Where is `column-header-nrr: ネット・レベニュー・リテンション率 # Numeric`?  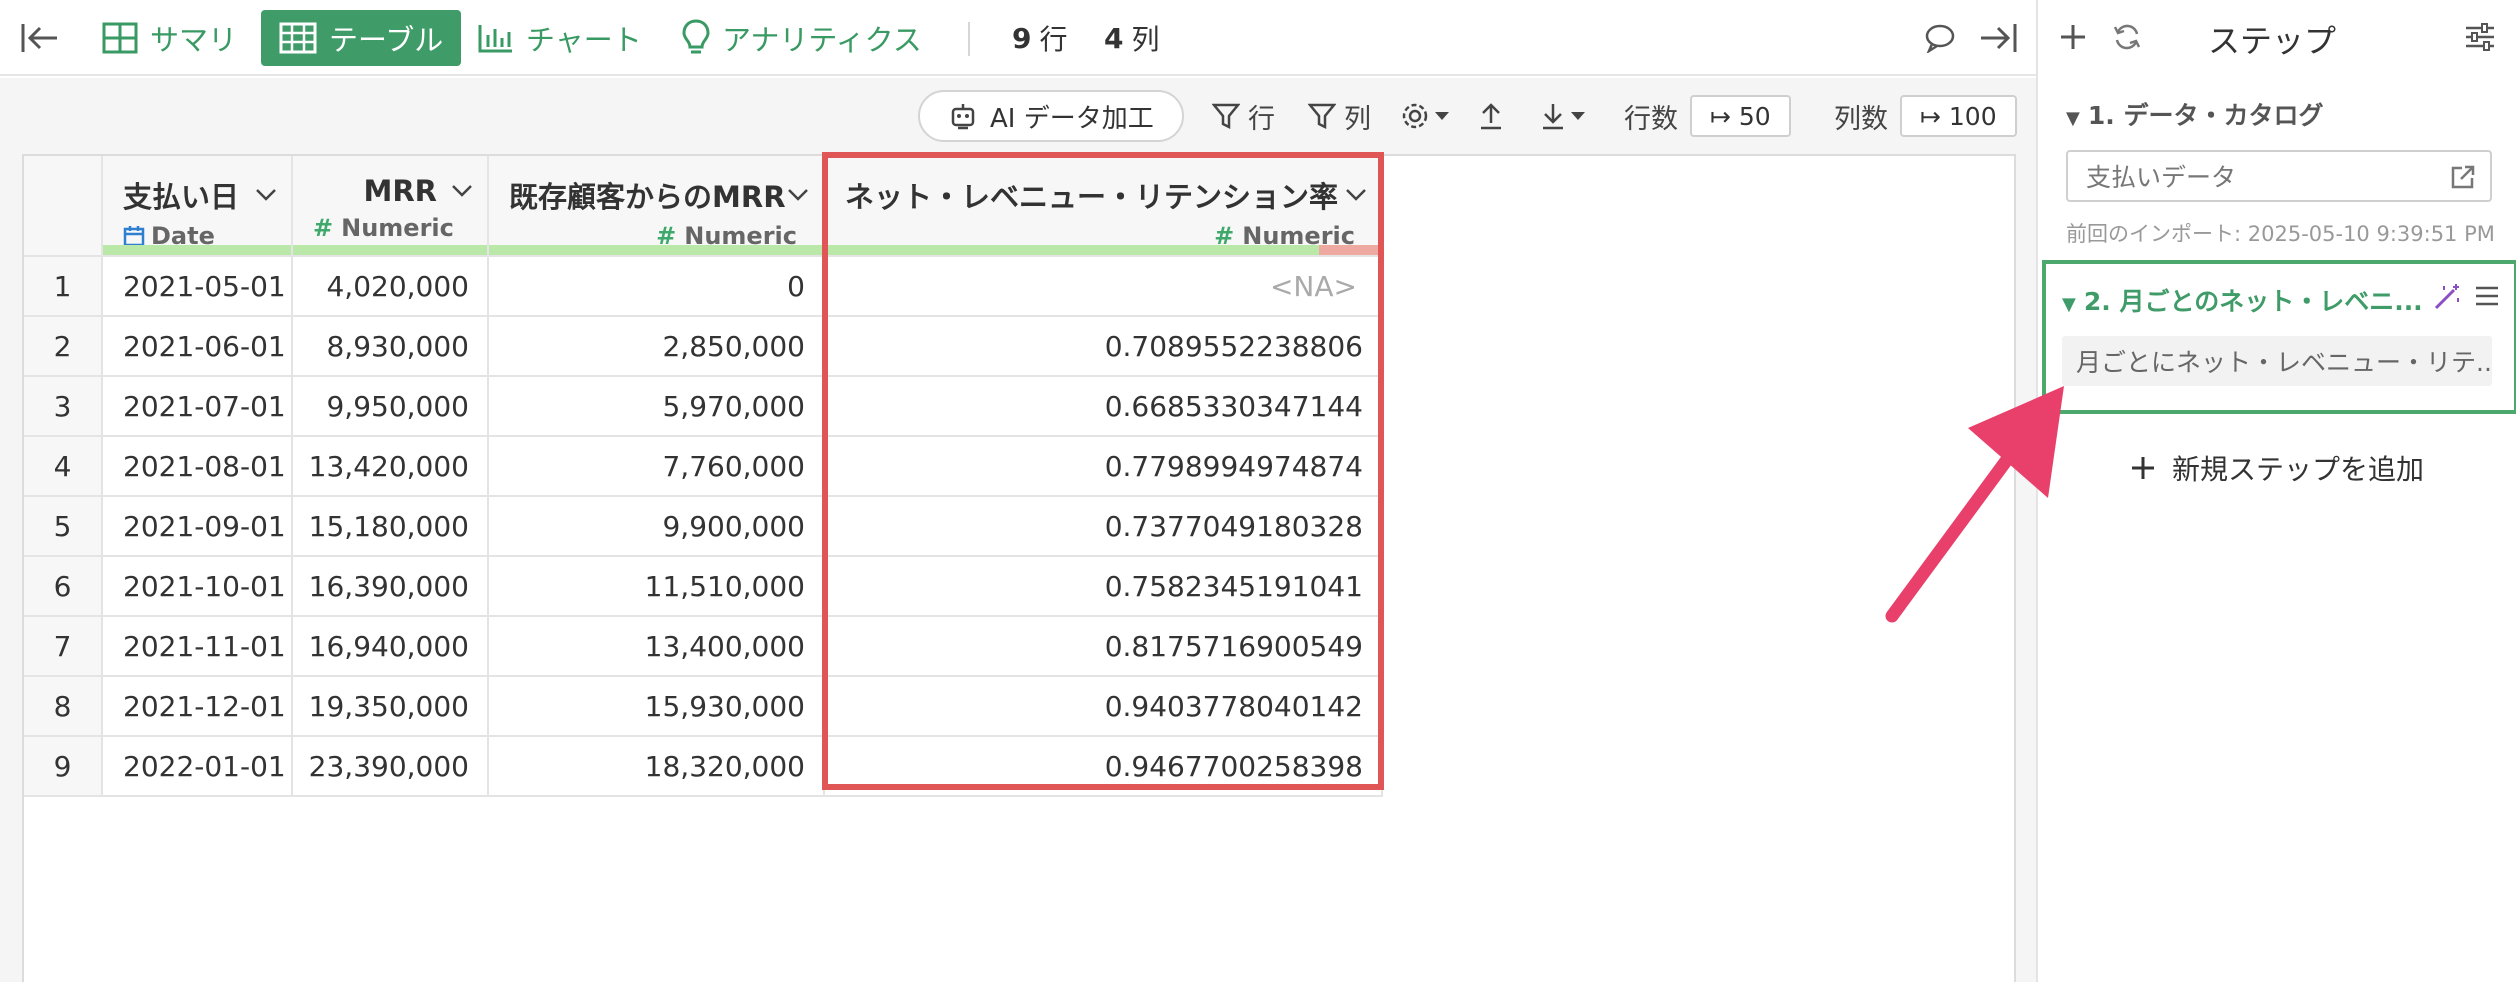 column-header-nrr: ネット・レベニュー・リテンション率 # Numeric is located at coordinates (1103, 206).